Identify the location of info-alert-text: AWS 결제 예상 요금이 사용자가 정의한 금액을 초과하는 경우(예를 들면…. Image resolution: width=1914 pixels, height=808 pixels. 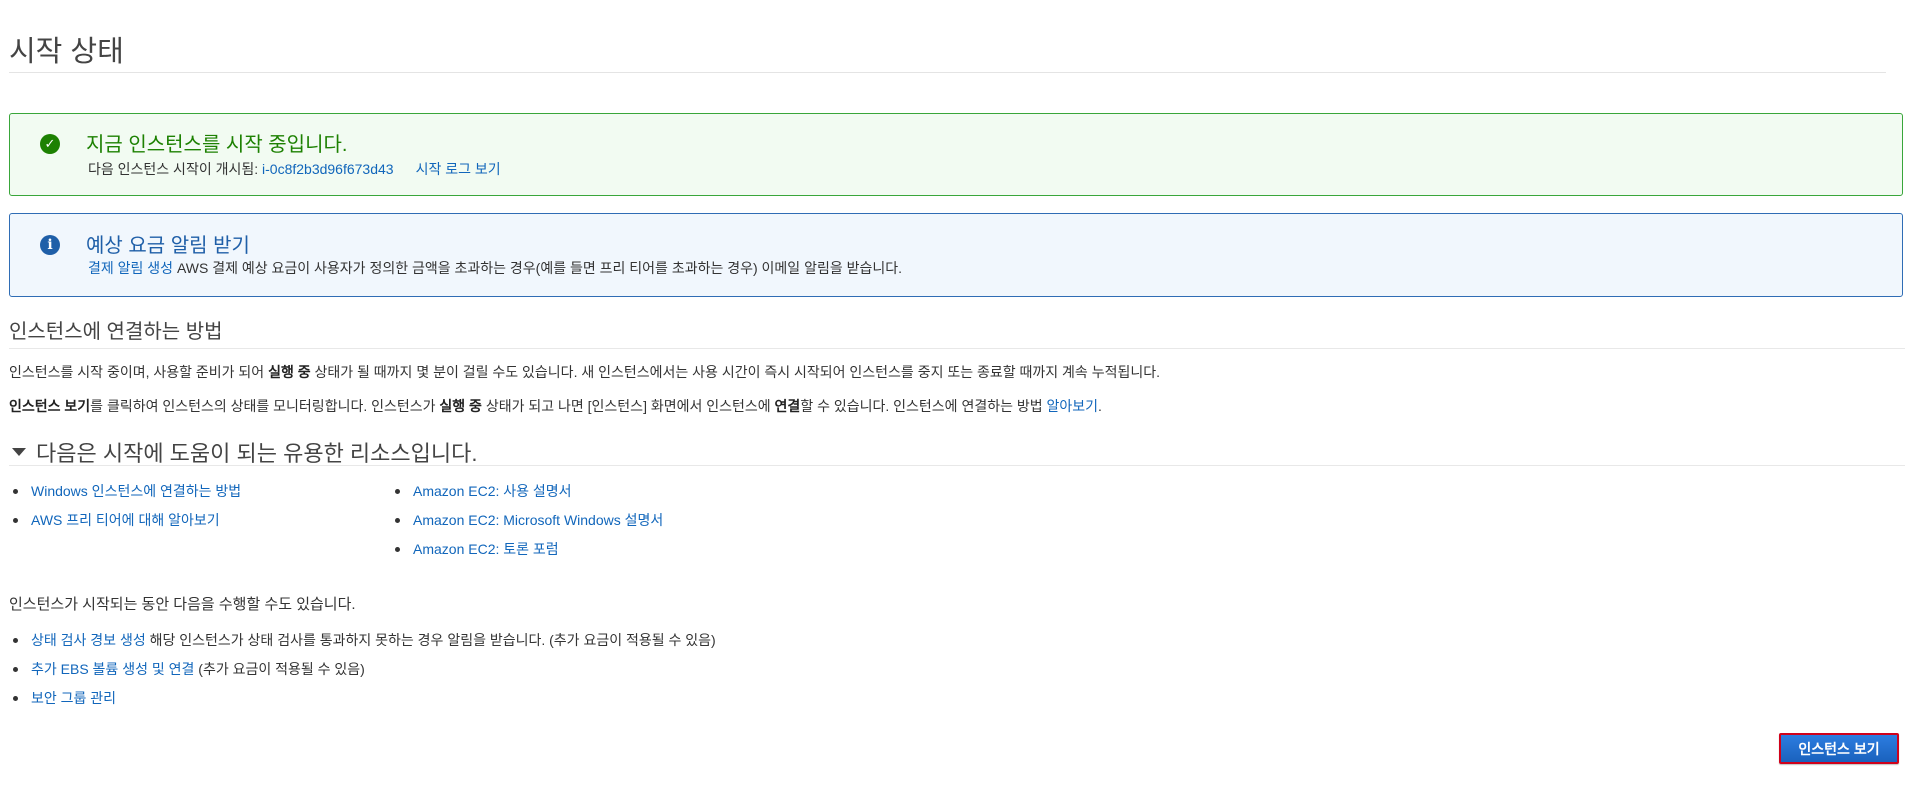
(538, 268).